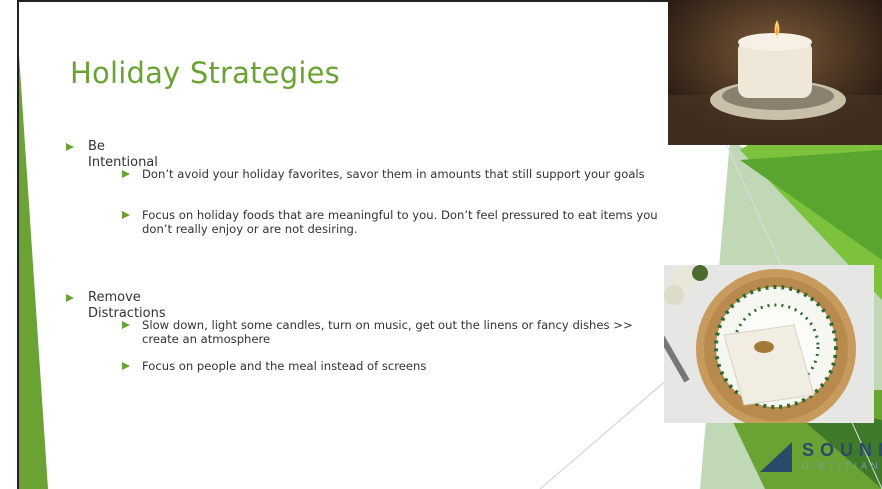 Image resolution: width=882 pixels, height=489 pixels. Describe the element at coordinates (776, 457) in the screenshot. I see `logo-mountain-icon` at that location.